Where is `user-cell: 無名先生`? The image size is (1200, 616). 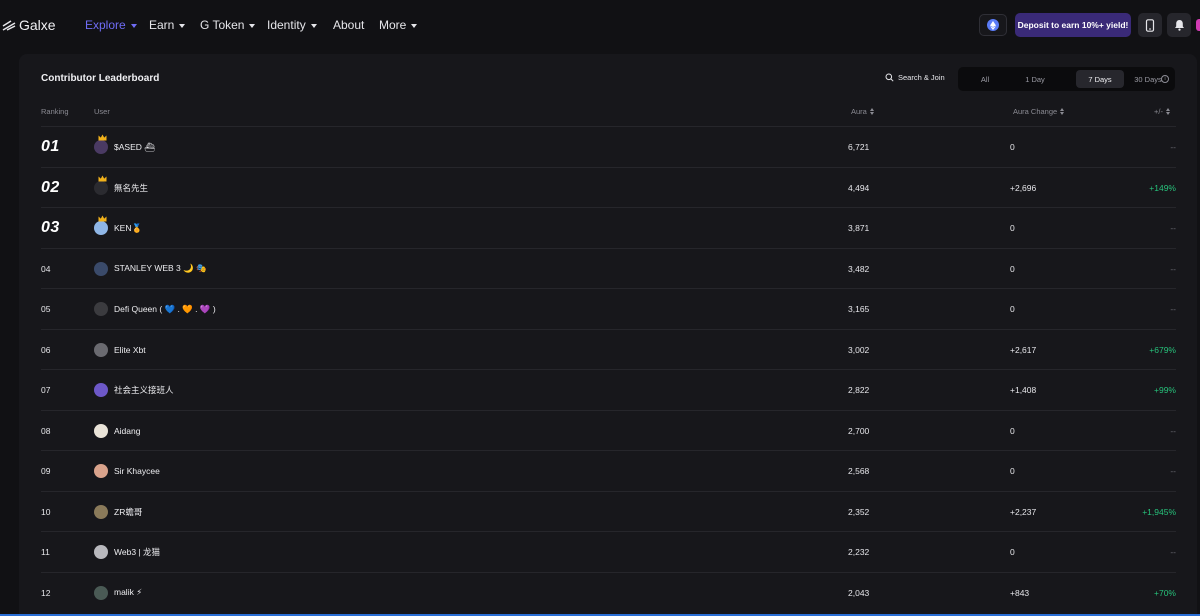
user-cell: 無名先生 is located at coordinates (121, 188).